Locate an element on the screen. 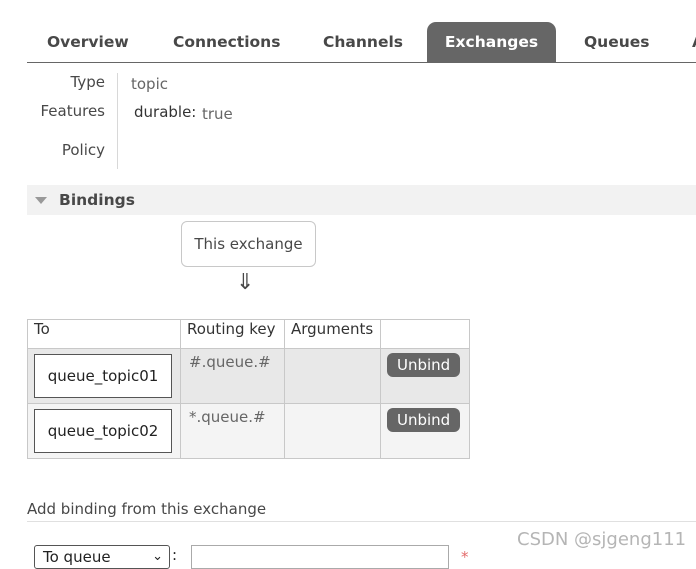 The height and width of the screenshot is (569, 696). properties-divider is located at coordinates (117, 121).